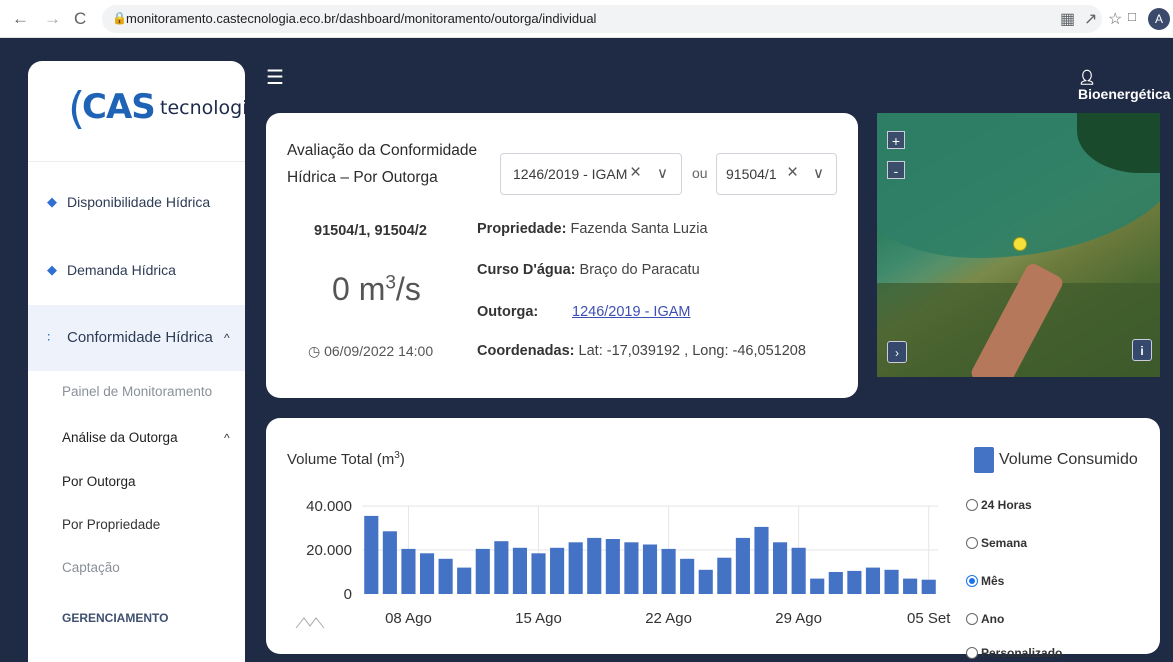 This screenshot has width=1173, height=662. I want to click on zoom-out-button: -, so click(896, 170).